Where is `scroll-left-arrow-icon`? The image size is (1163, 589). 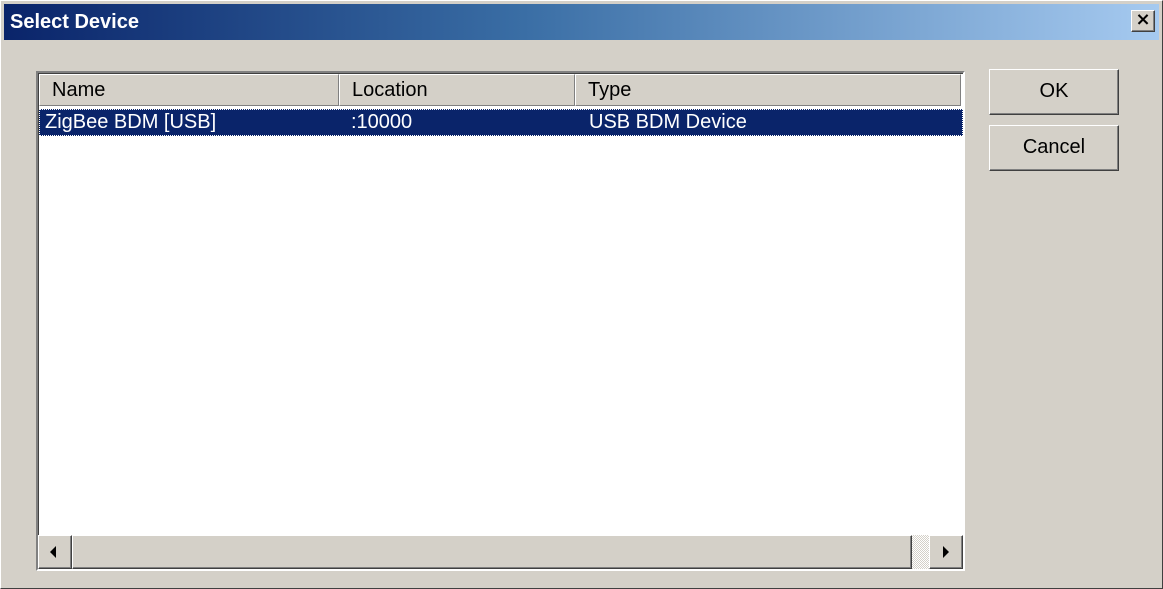
scroll-left-arrow-icon is located at coordinates (53, 552).